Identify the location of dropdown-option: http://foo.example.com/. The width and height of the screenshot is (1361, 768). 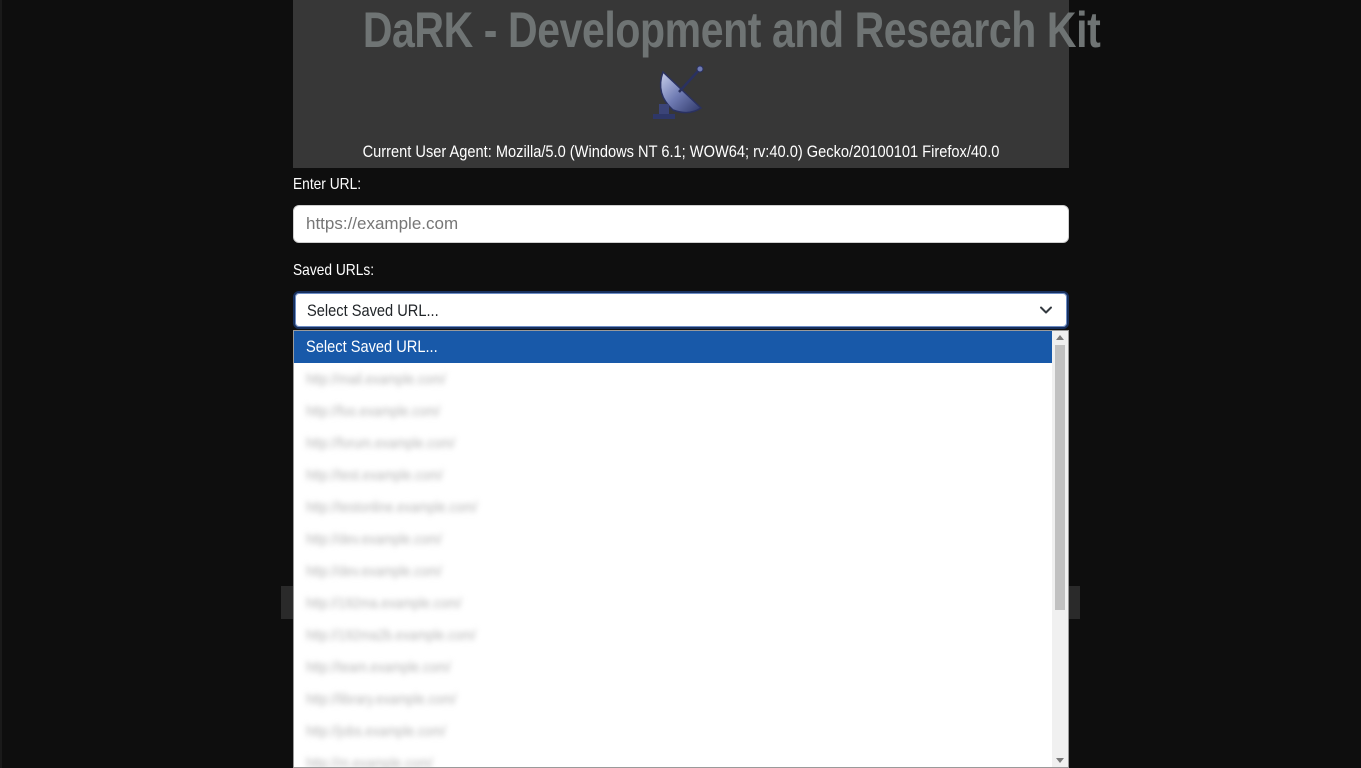
(674, 411).